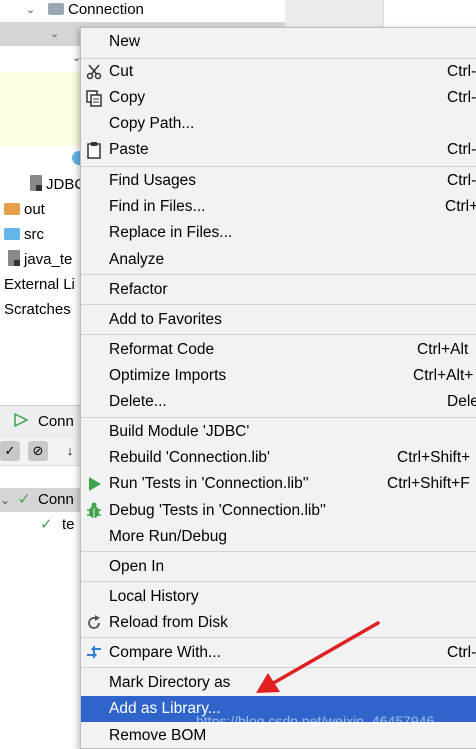  Describe the element at coordinates (318, 657) in the screenshot. I see `annotation-arrow` at that location.